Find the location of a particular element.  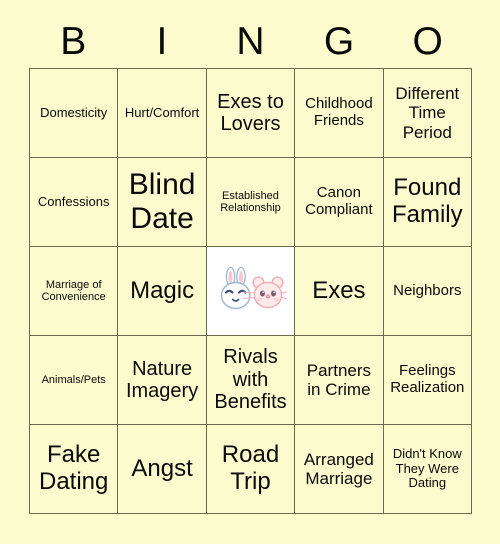

bingo-cell-label: Partners in Crime is located at coordinates (339, 379).